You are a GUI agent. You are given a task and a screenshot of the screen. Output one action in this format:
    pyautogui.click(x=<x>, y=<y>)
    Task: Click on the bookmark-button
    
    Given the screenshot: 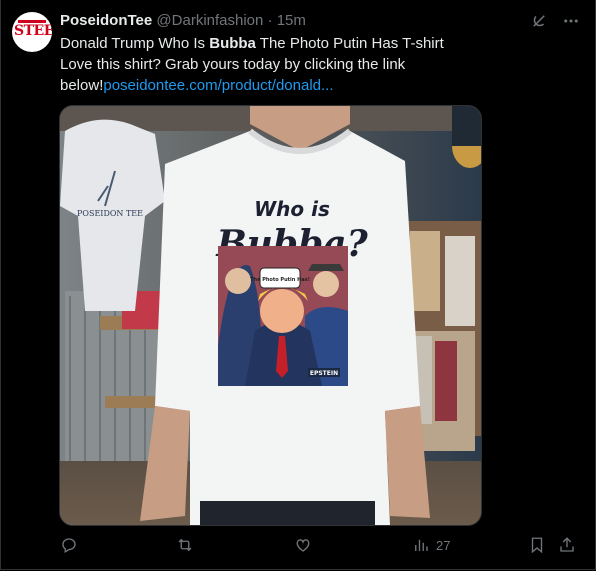 What is the action you would take?
    pyautogui.click(x=537, y=545)
    